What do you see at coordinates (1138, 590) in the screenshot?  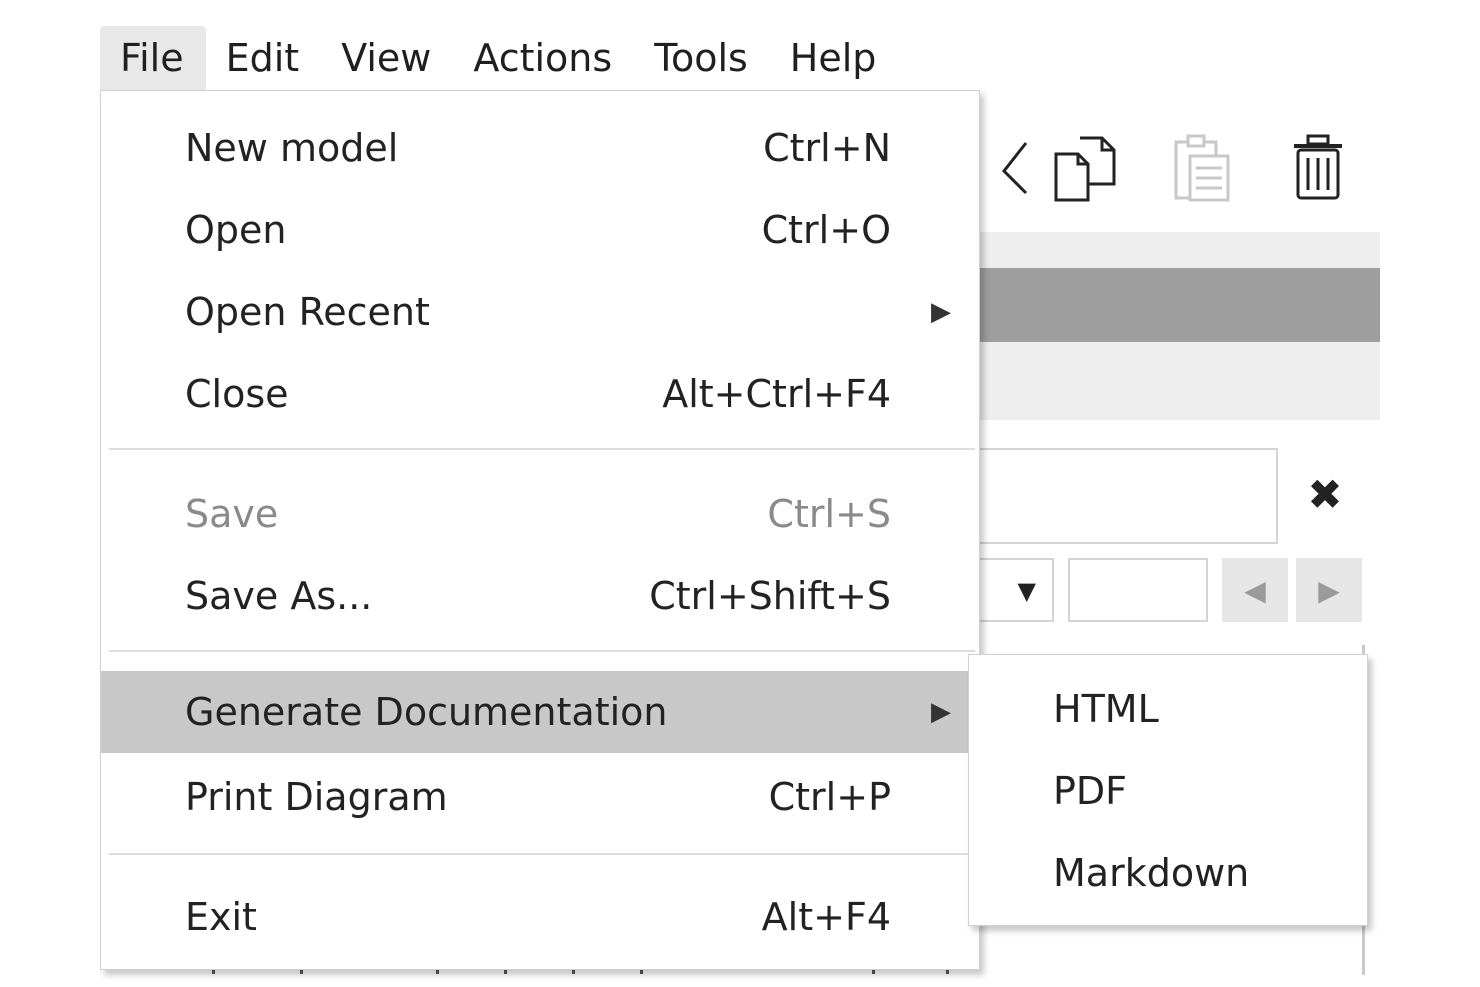 I see `find-input` at bounding box center [1138, 590].